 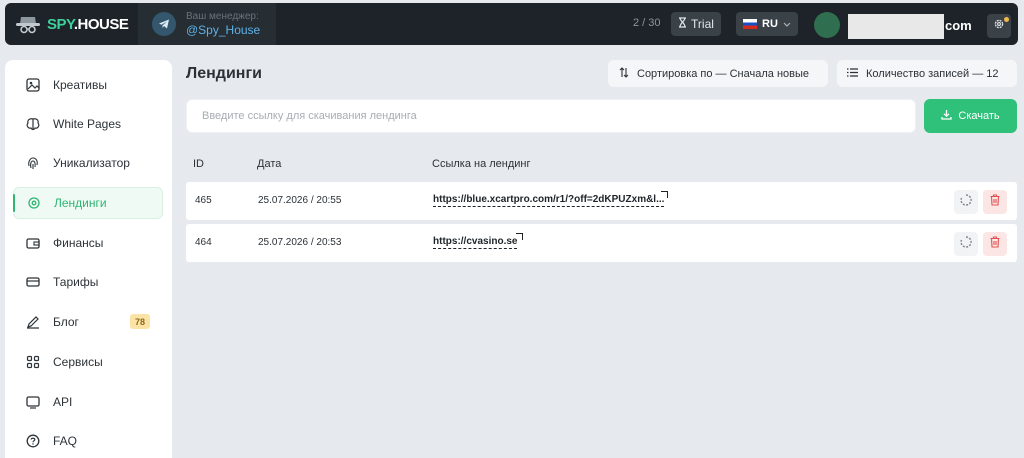 I want to click on language-select: RU, so click(x=767, y=24).